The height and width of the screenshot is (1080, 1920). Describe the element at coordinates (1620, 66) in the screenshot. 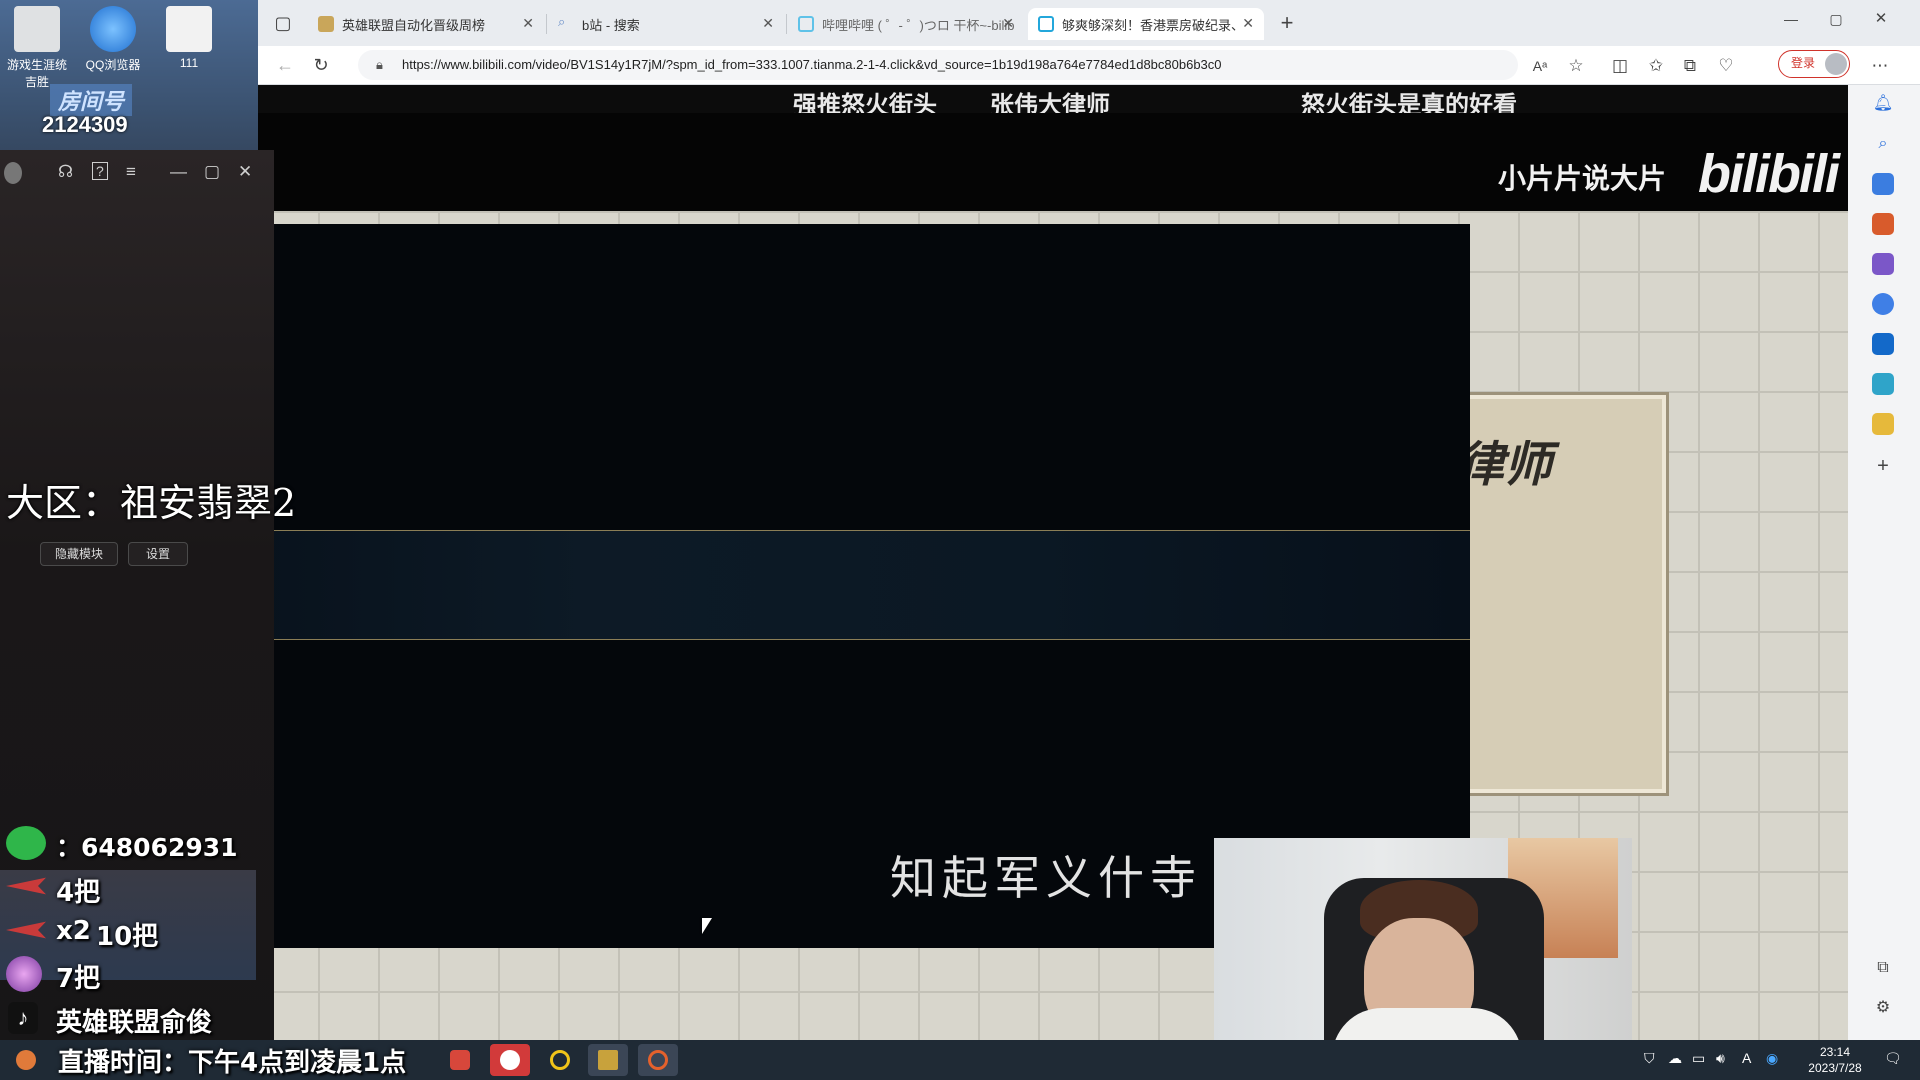

I see `split-screen-icon: ◫` at that location.